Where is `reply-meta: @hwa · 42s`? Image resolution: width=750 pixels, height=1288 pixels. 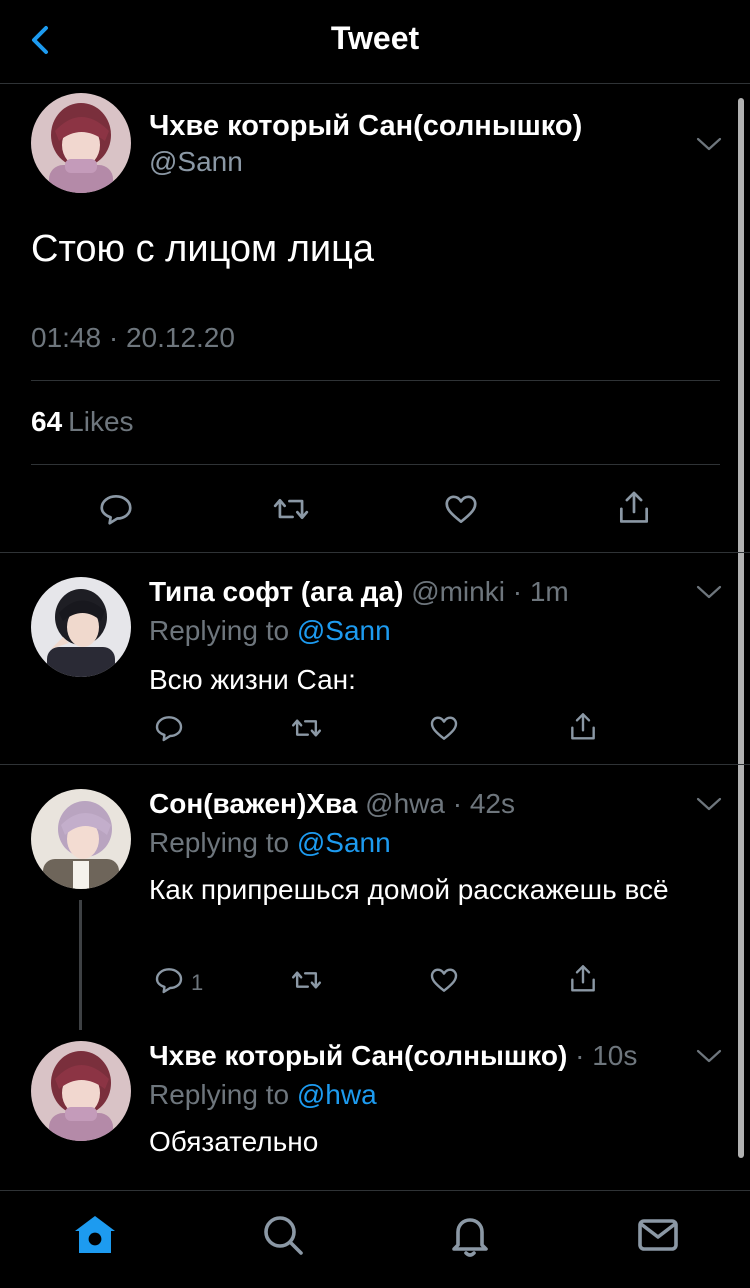
reply-meta: @hwa · 42s is located at coordinates (440, 803).